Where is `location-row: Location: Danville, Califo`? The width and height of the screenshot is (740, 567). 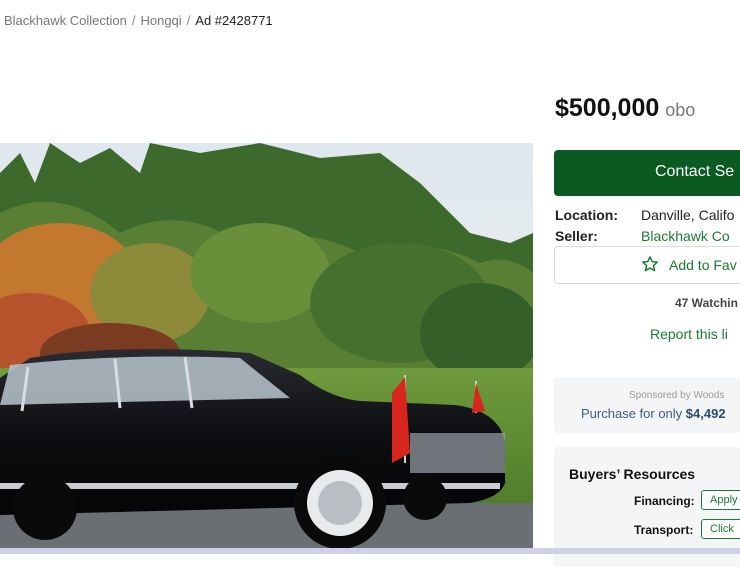
location-row: Location: Danville, Califo is located at coordinates (644, 215).